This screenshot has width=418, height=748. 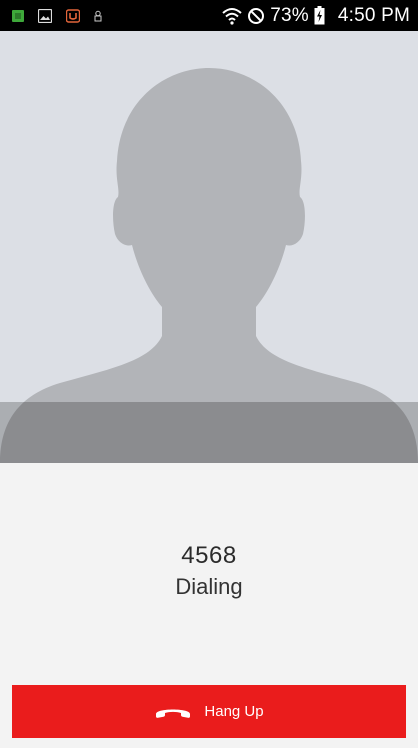 What do you see at coordinates (319, 15) in the screenshot?
I see `battery-charging-icon` at bounding box center [319, 15].